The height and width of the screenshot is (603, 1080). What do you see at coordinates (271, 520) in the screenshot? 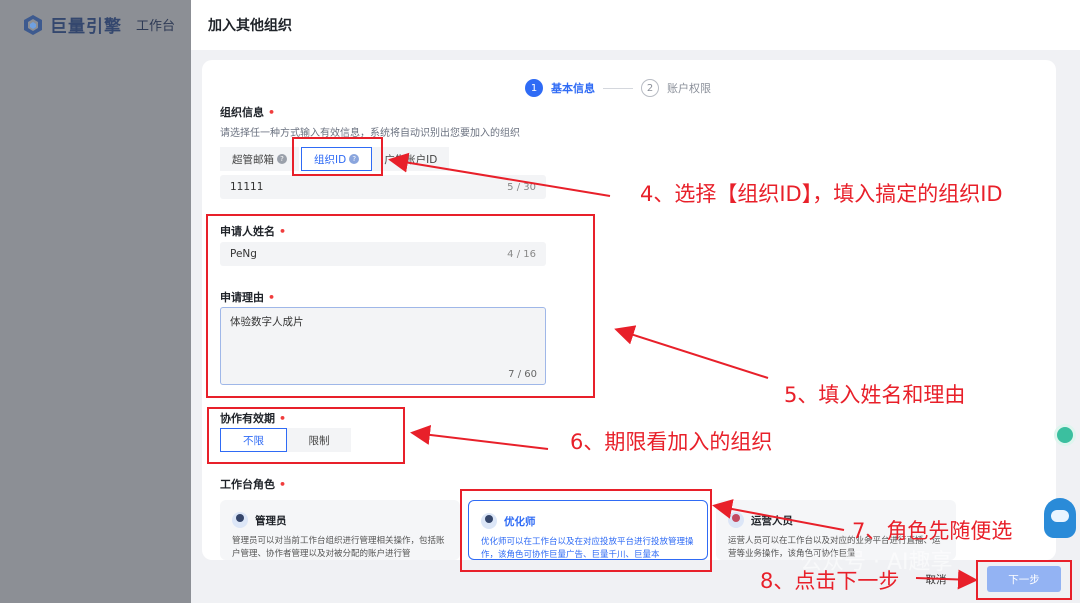
I see `role-name: 管理员` at bounding box center [271, 520].